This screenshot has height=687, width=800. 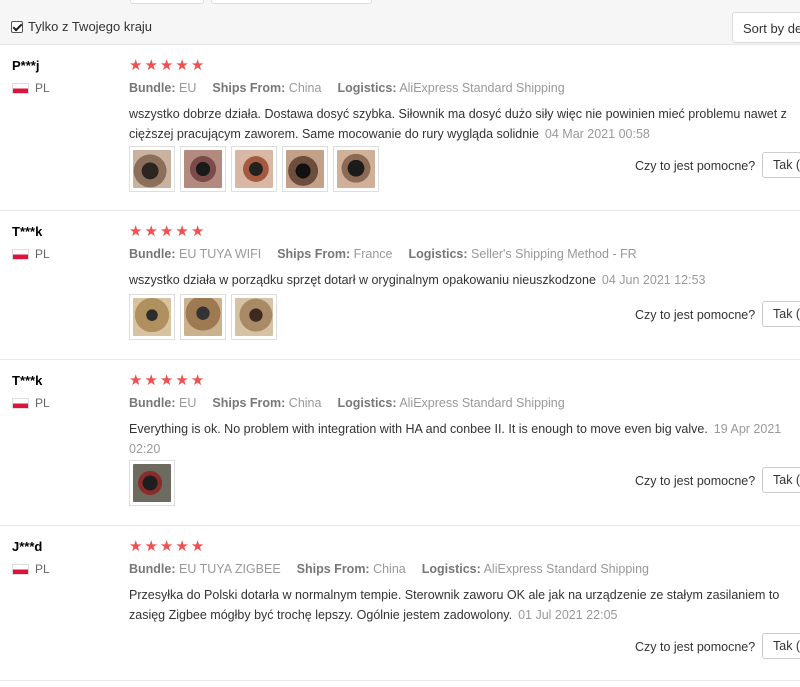 I want to click on review-date: 04 Jun 2021 12:53, so click(x=653, y=280).